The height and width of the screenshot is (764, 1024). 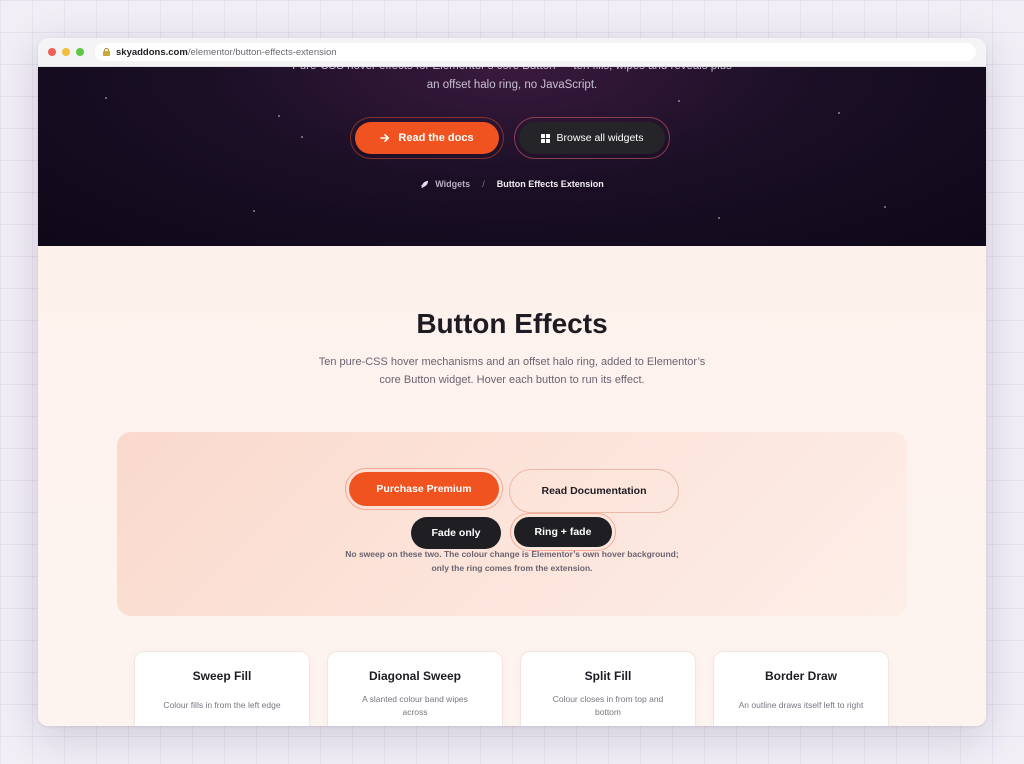 I want to click on card-title: Diagonal Sweep, so click(x=415, y=676).